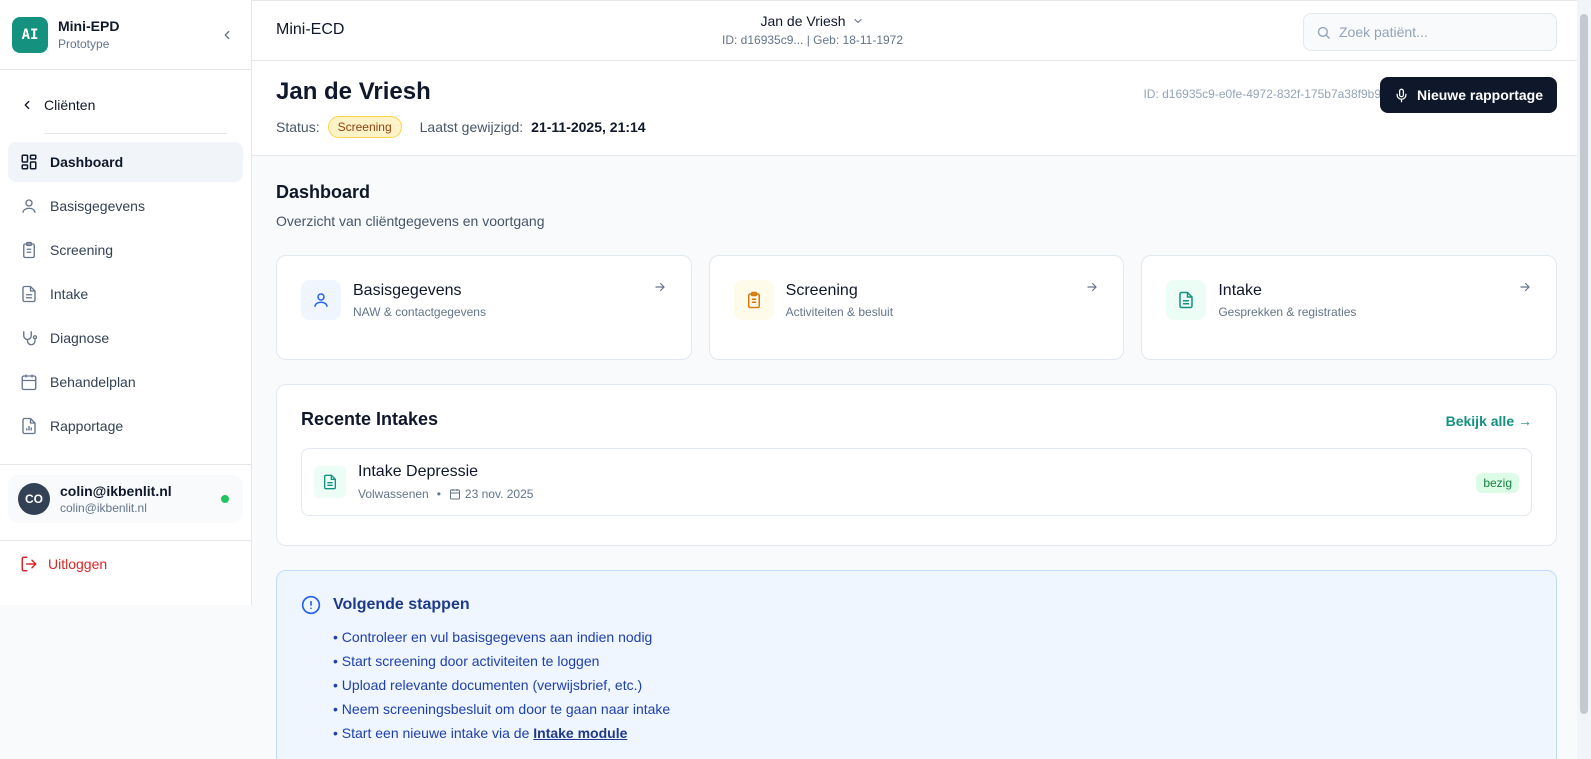 This screenshot has height=759, width=1591. Describe the element at coordinates (116, 491) in the screenshot. I see `user-name: colin@ikbenlit.nl` at that location.